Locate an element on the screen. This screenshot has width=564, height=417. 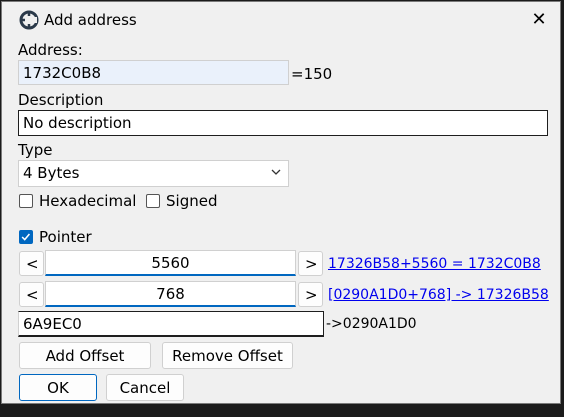
signed-label: Signed is located at coordinates (192, 201).